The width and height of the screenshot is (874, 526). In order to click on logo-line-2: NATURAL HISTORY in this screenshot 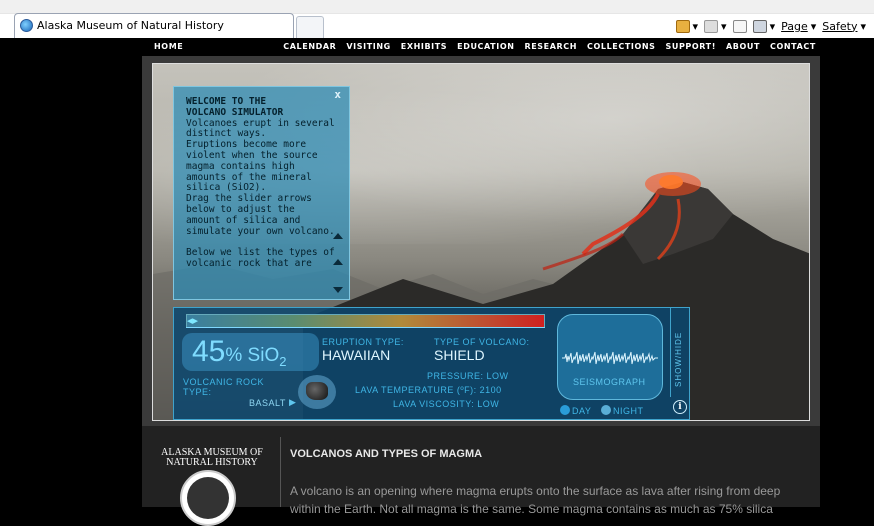, I will do `click(212, 462)`.